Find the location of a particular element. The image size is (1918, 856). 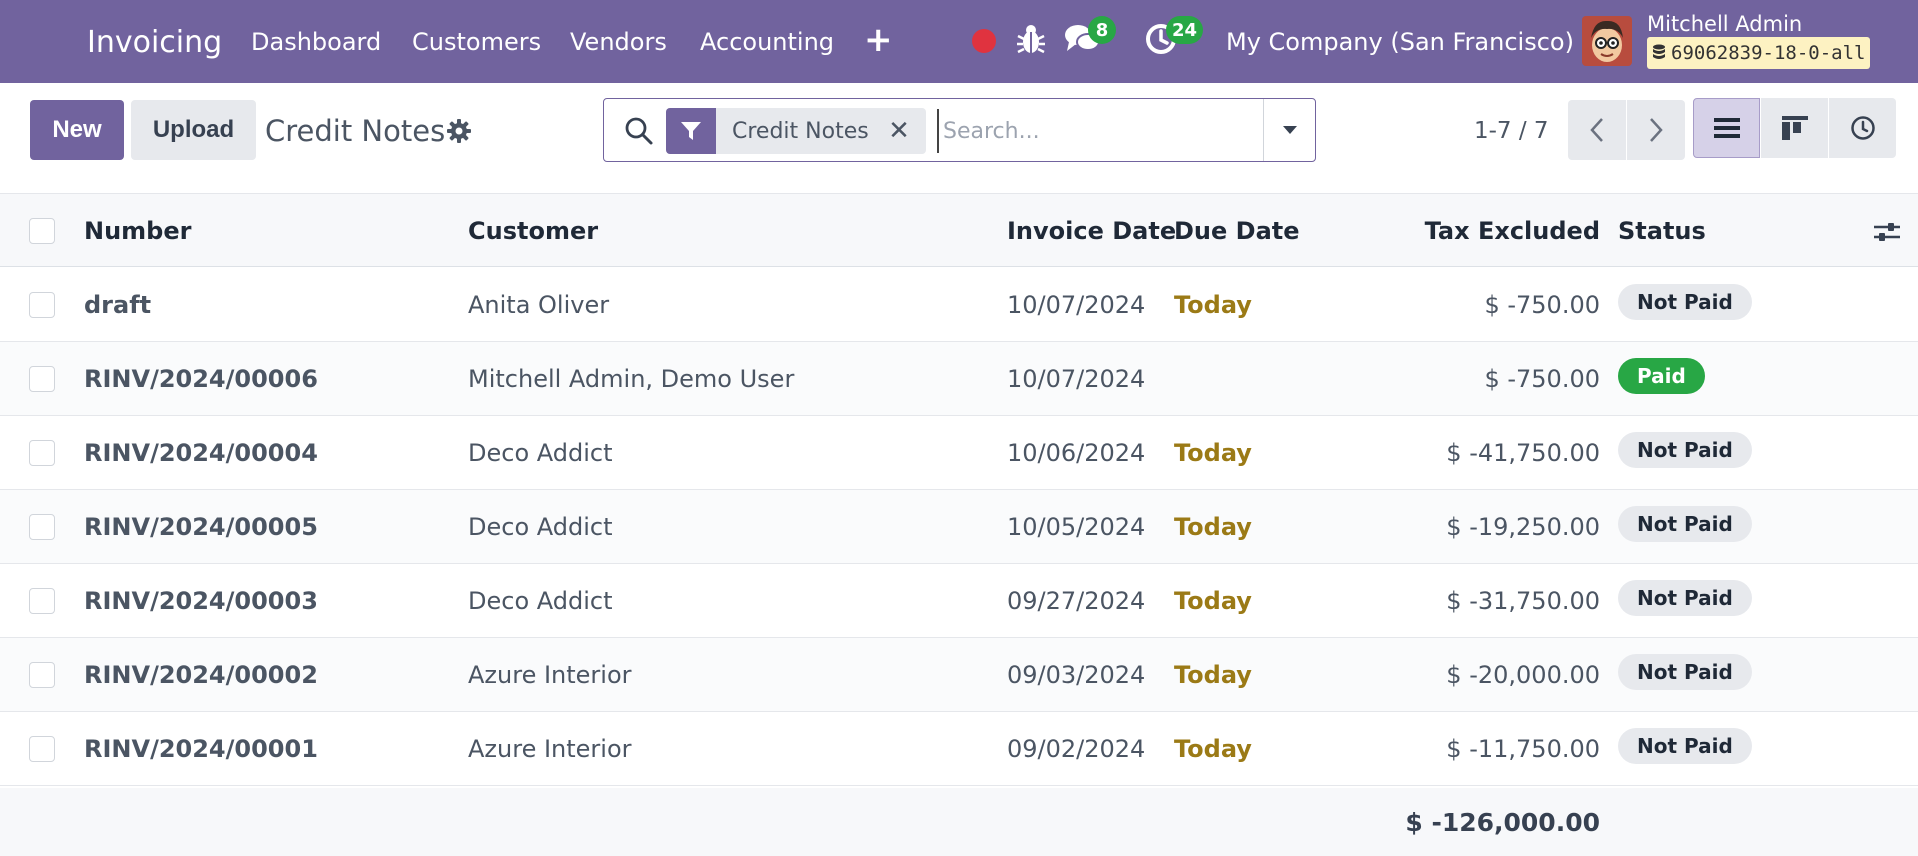

status-badge: Paid is located at coordinates (1661, 376).